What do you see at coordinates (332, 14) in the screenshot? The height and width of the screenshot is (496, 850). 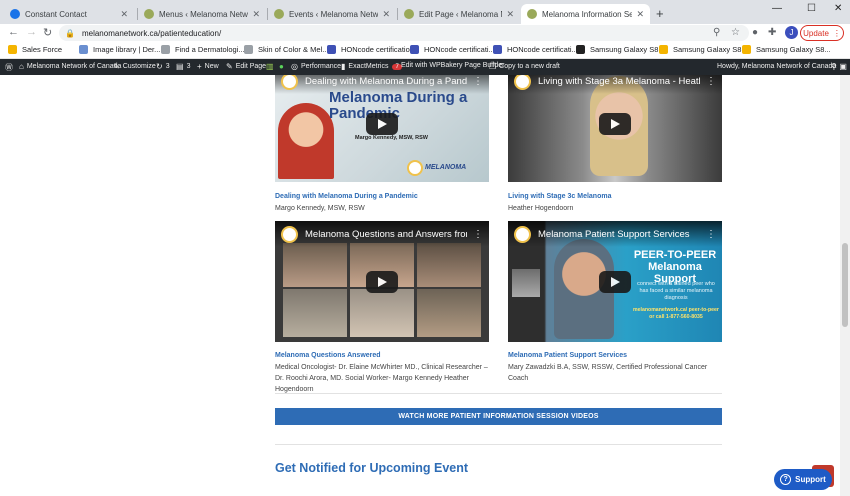 I see `tab-events: Events ‹ Melanoma Network of C ✕` at bounding box center [332, 14].